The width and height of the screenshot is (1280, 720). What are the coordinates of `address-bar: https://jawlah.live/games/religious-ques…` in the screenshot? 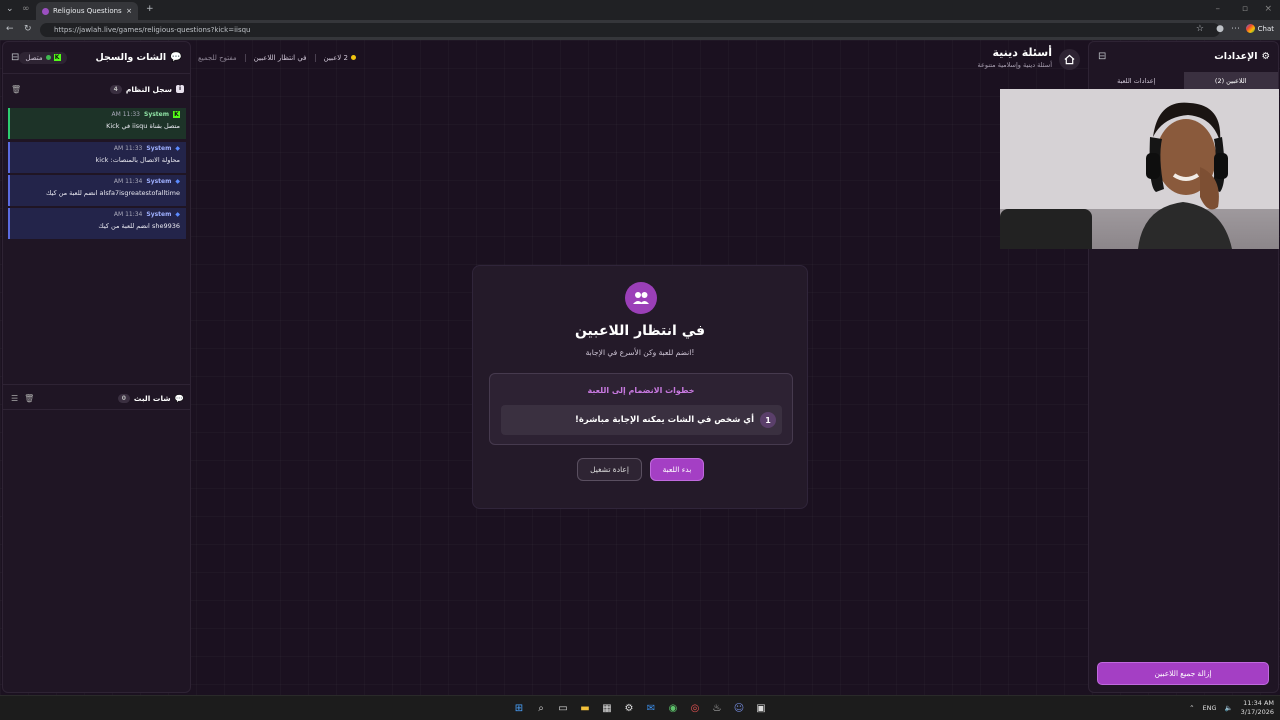 It's located at (630, 30).